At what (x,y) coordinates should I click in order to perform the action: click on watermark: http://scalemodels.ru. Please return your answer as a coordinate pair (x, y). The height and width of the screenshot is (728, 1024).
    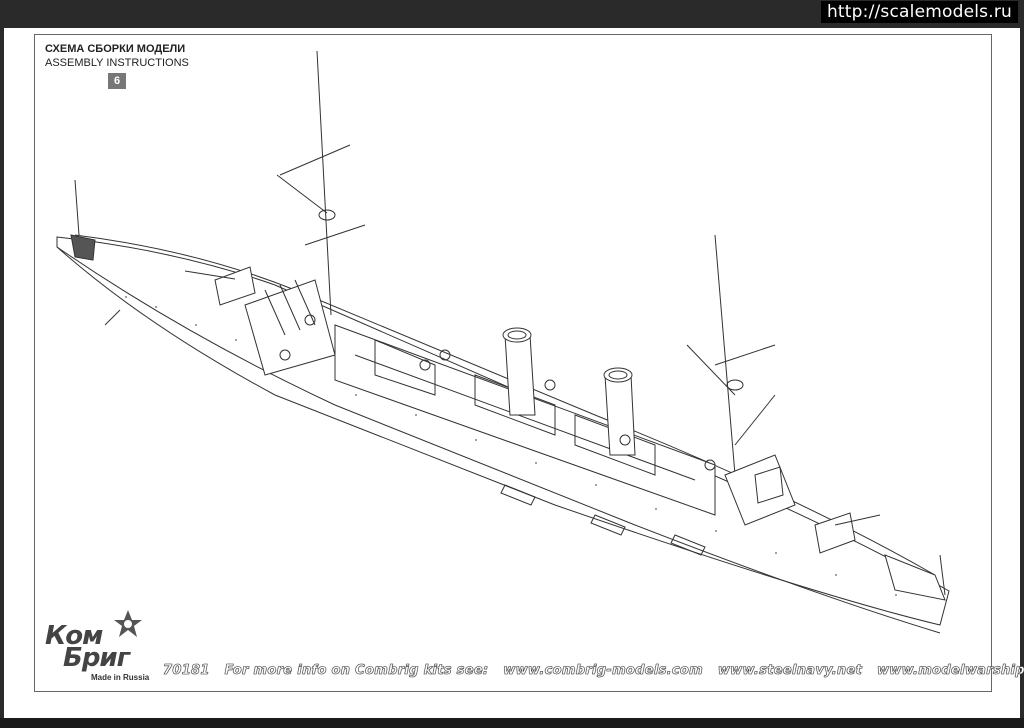
    Looking at the image, I should click on (919, 12).